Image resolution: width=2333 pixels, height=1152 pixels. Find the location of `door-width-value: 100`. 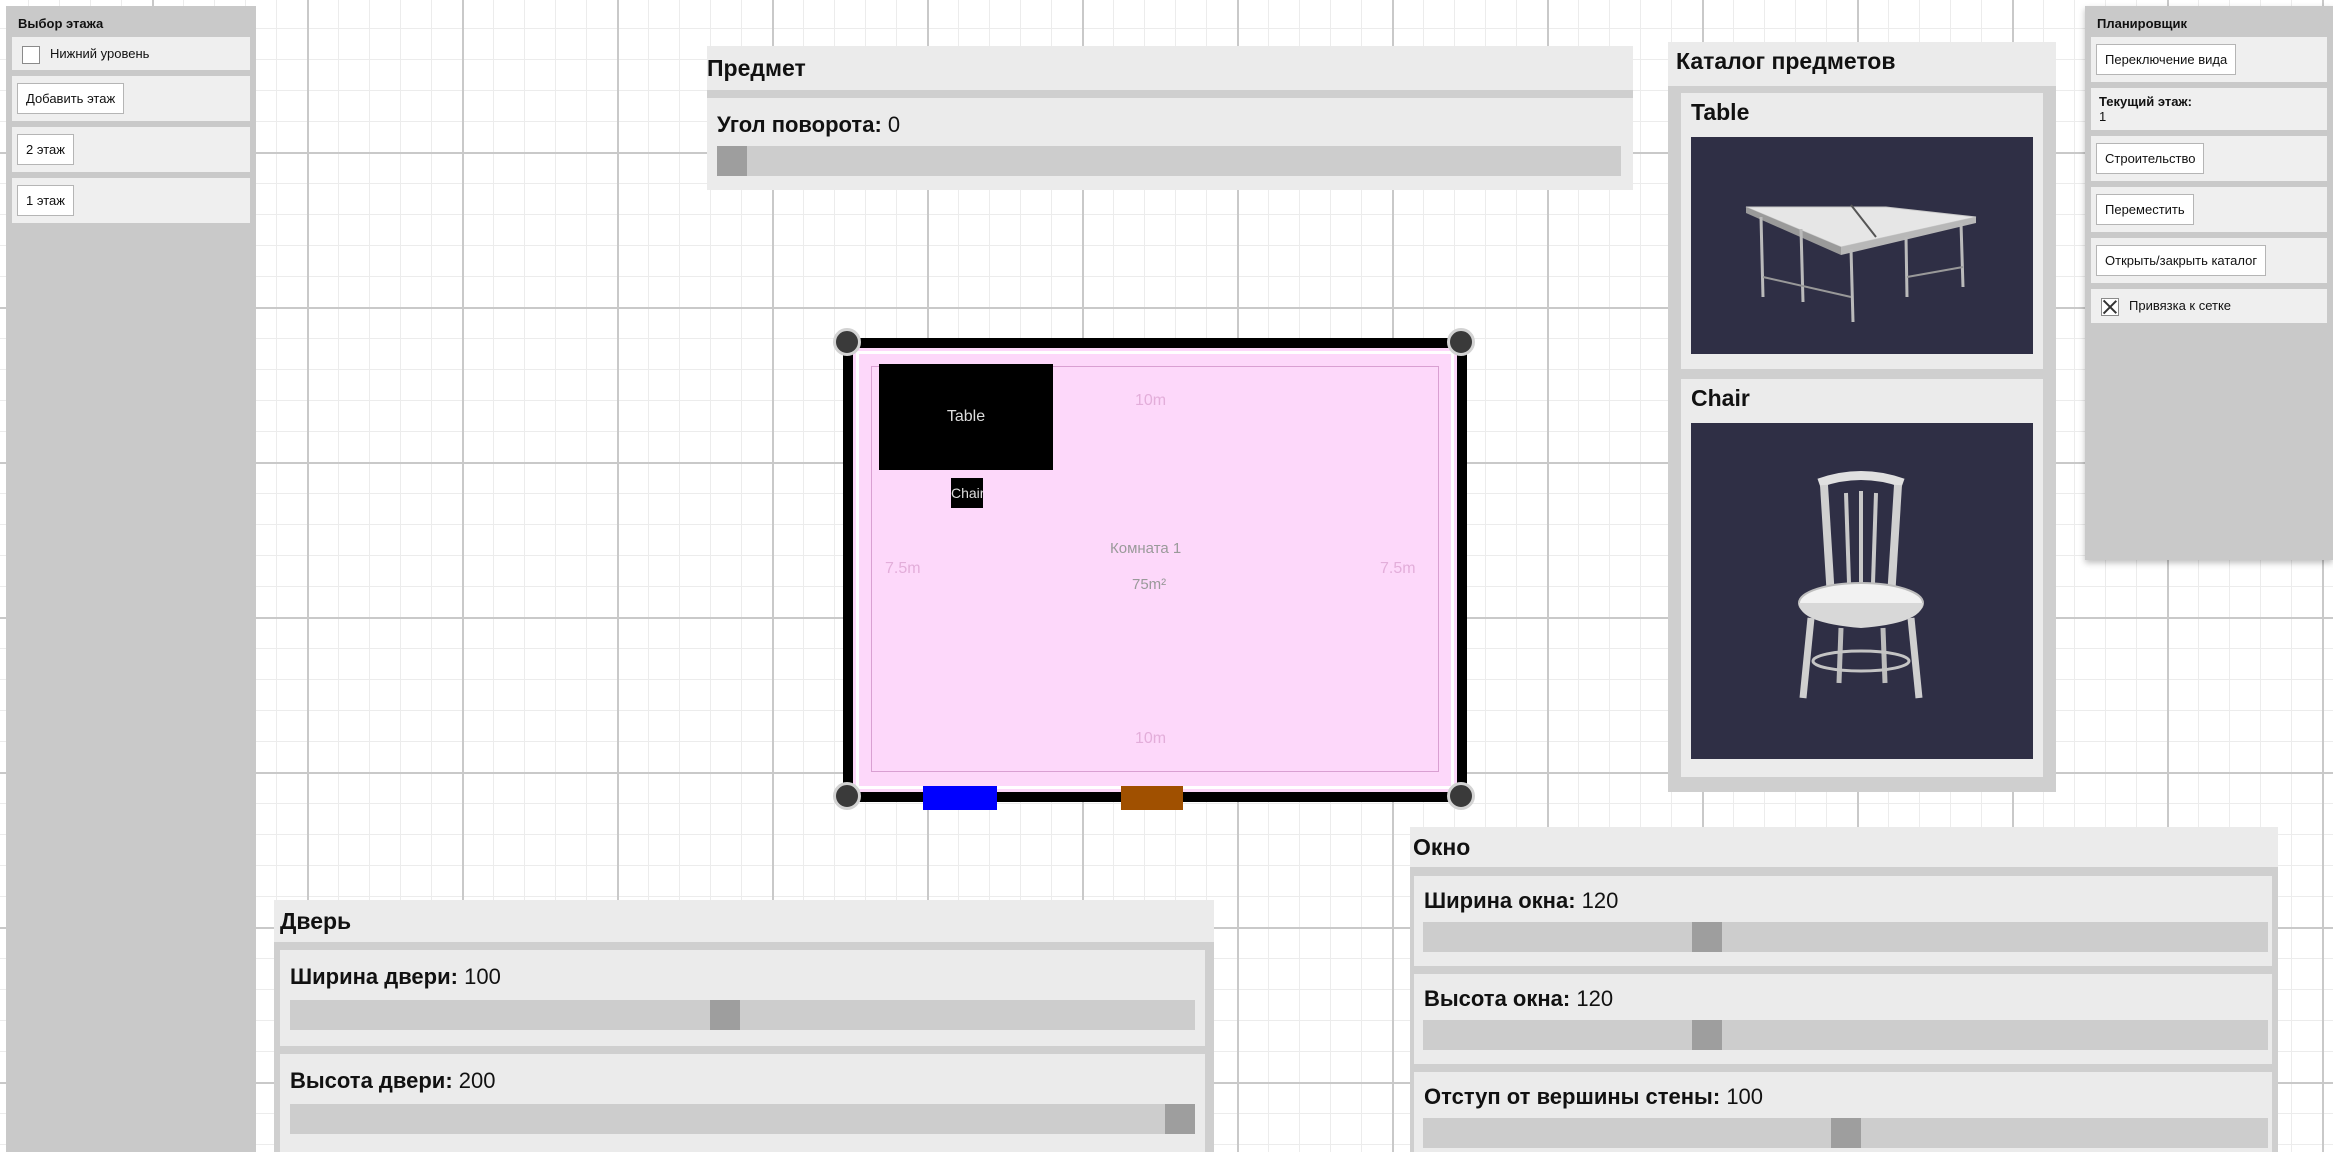

door-width-value: 100 is located at coordinates (482, 976).